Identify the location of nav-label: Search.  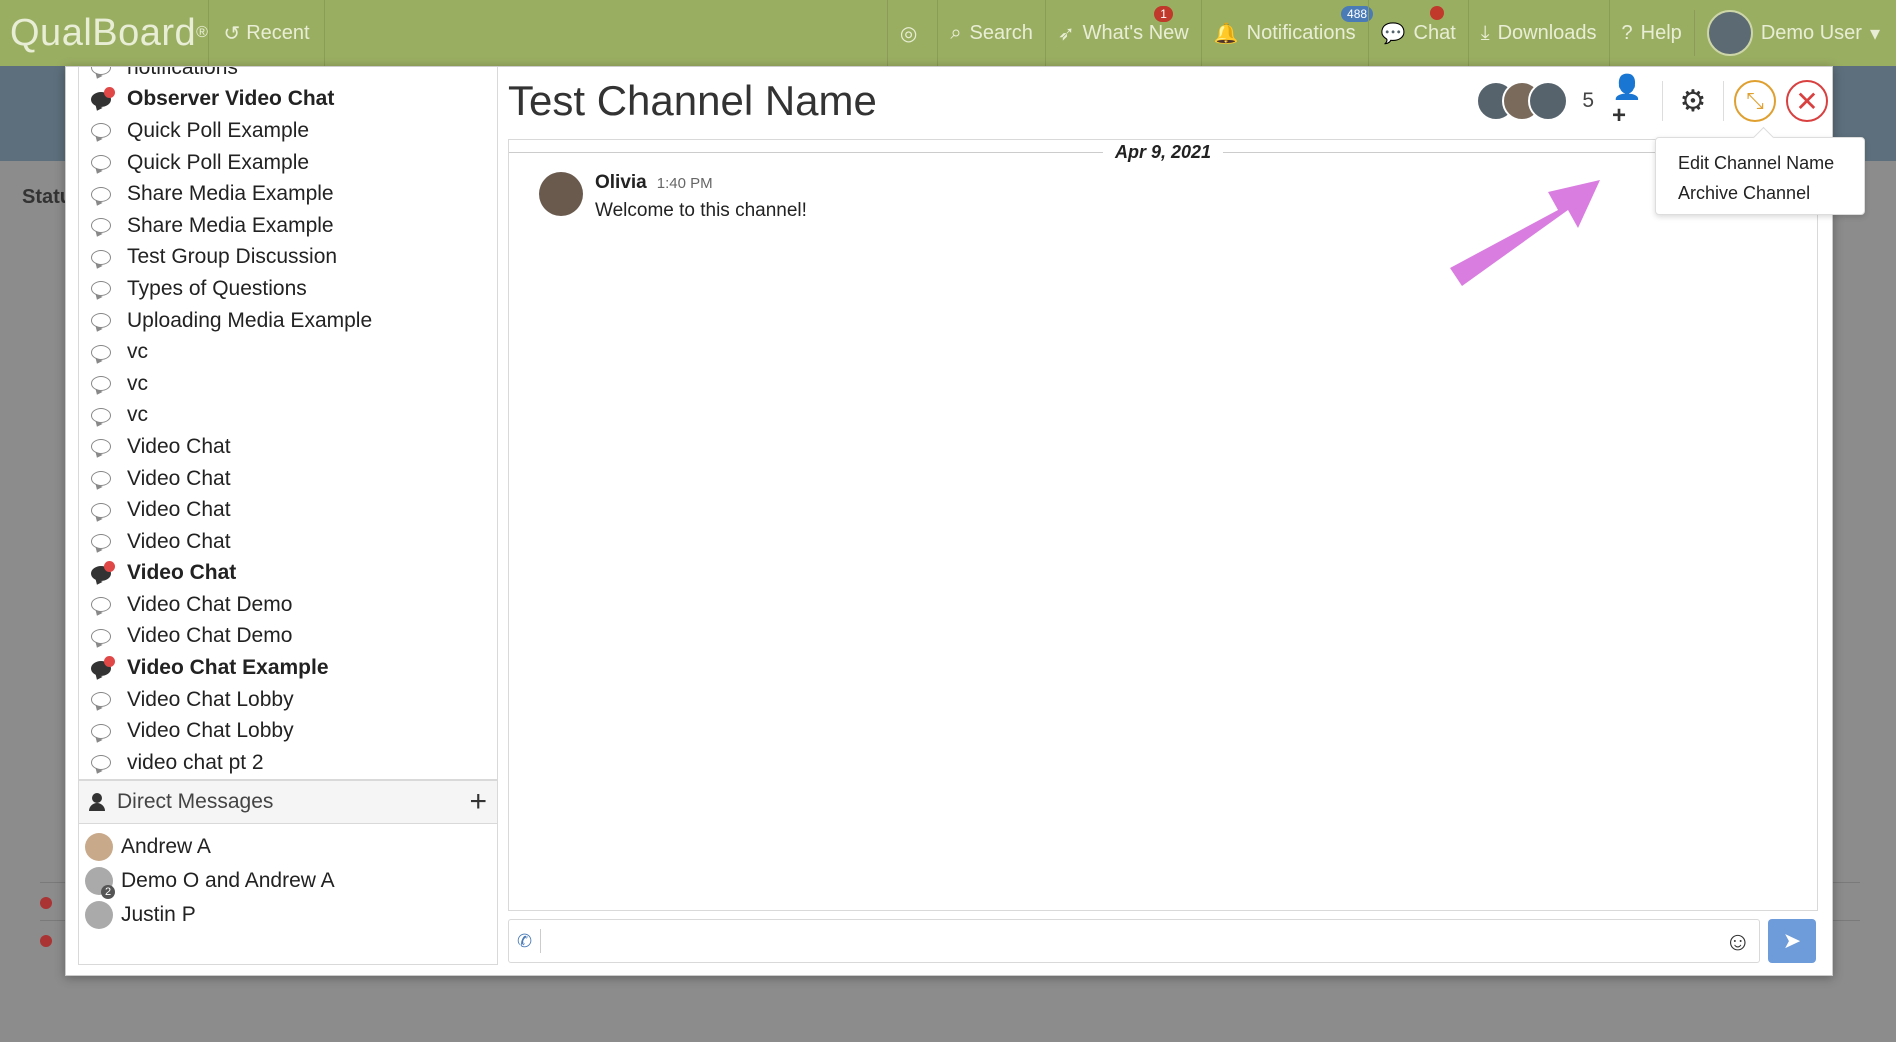
(1001, 32).